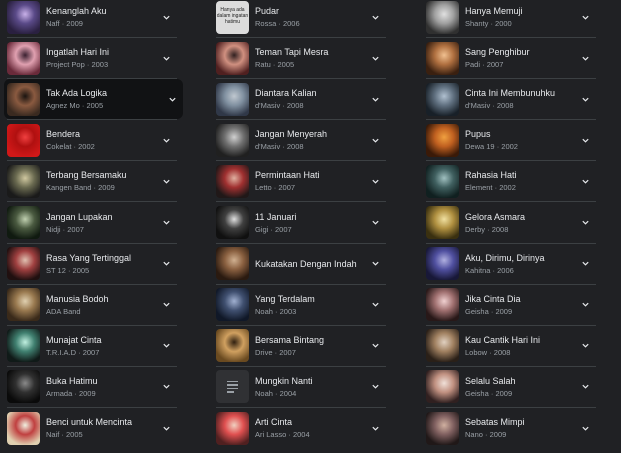 Image resolution: width=621 pixels, height=453 pixels. What do you see at coordinates (311, 346) in the screenshot?
I see `song-meta: Bersama Bintang Drive · 2007` at bounding box center [311, 346].